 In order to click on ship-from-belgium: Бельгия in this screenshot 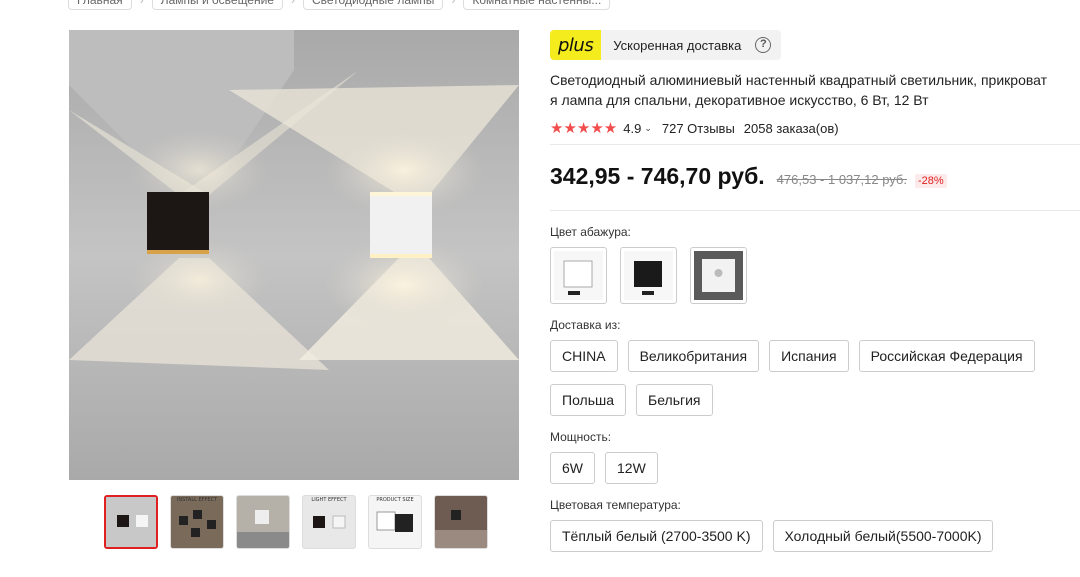, I will do `click(674, 400)`.